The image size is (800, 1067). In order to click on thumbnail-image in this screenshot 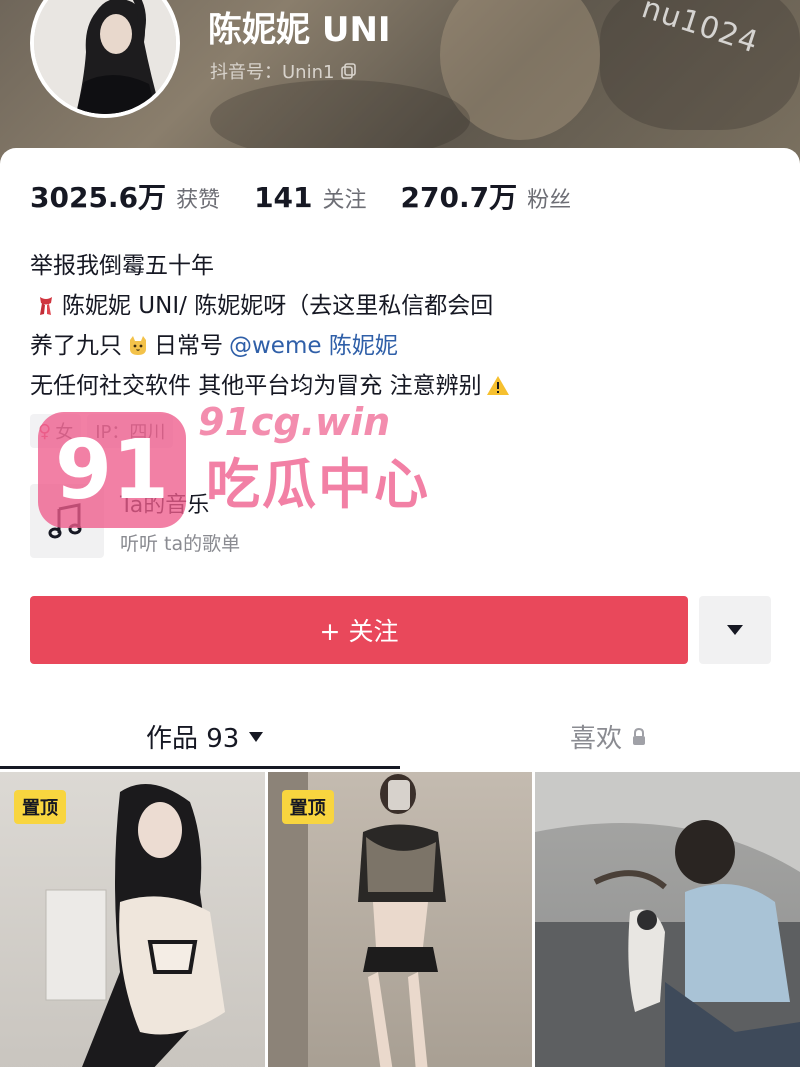, I will do `click(667, 919)`.